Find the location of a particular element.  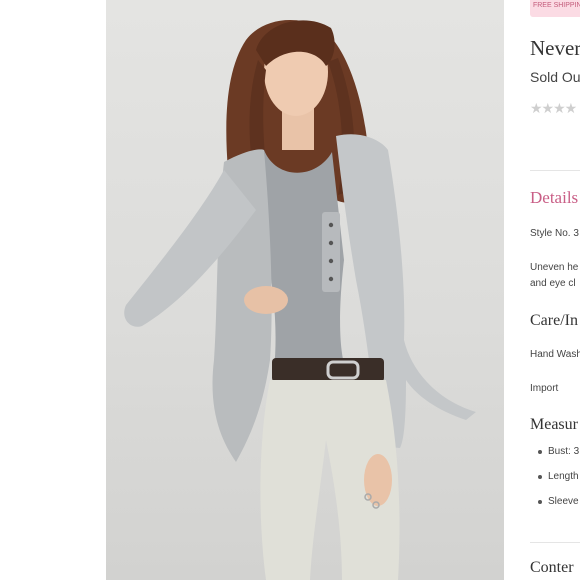

description-line-2: and eye cl is located at coordinates (553, 283).